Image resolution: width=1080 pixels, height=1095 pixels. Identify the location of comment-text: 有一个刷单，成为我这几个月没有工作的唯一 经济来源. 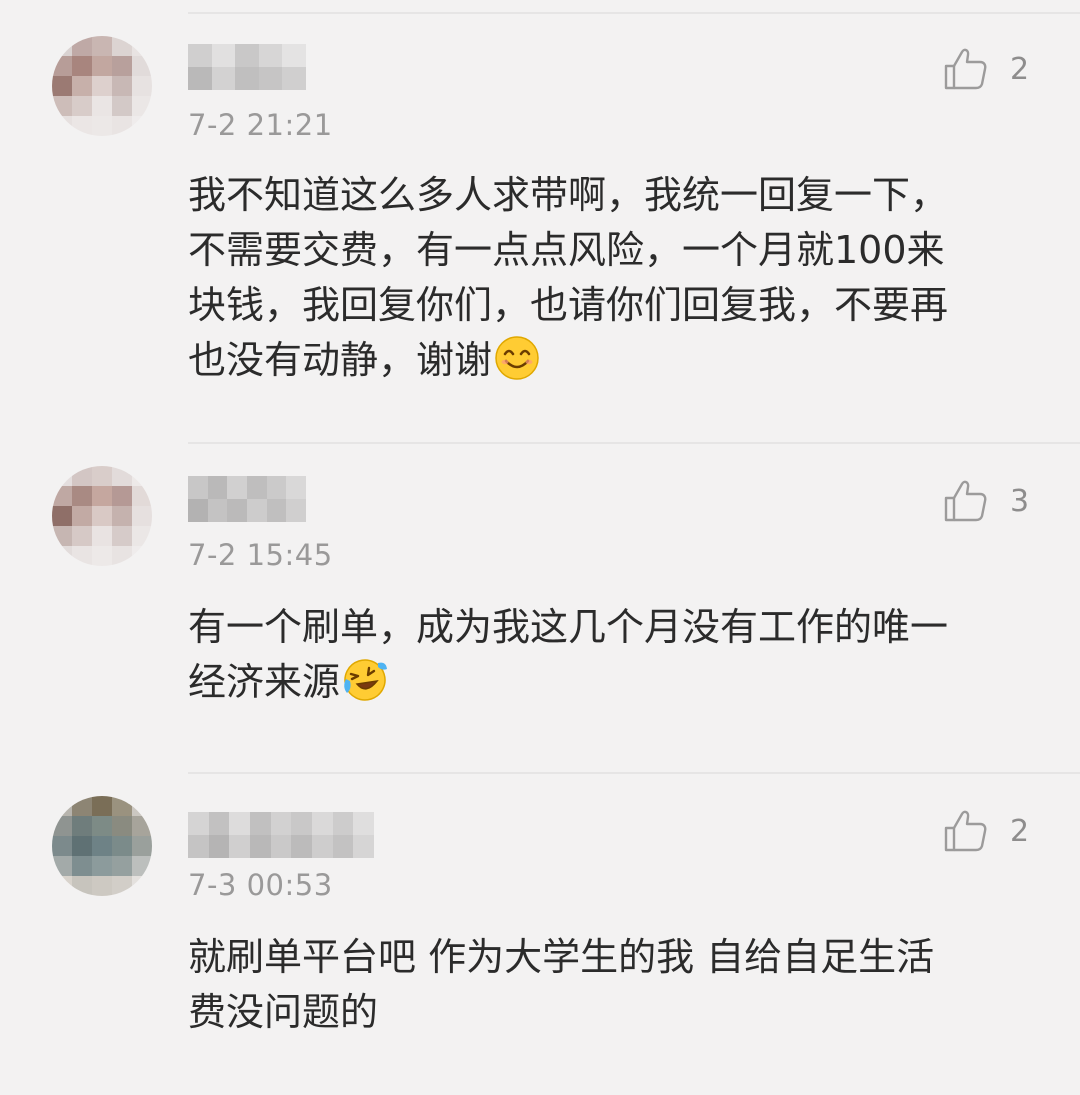
(613, 655).